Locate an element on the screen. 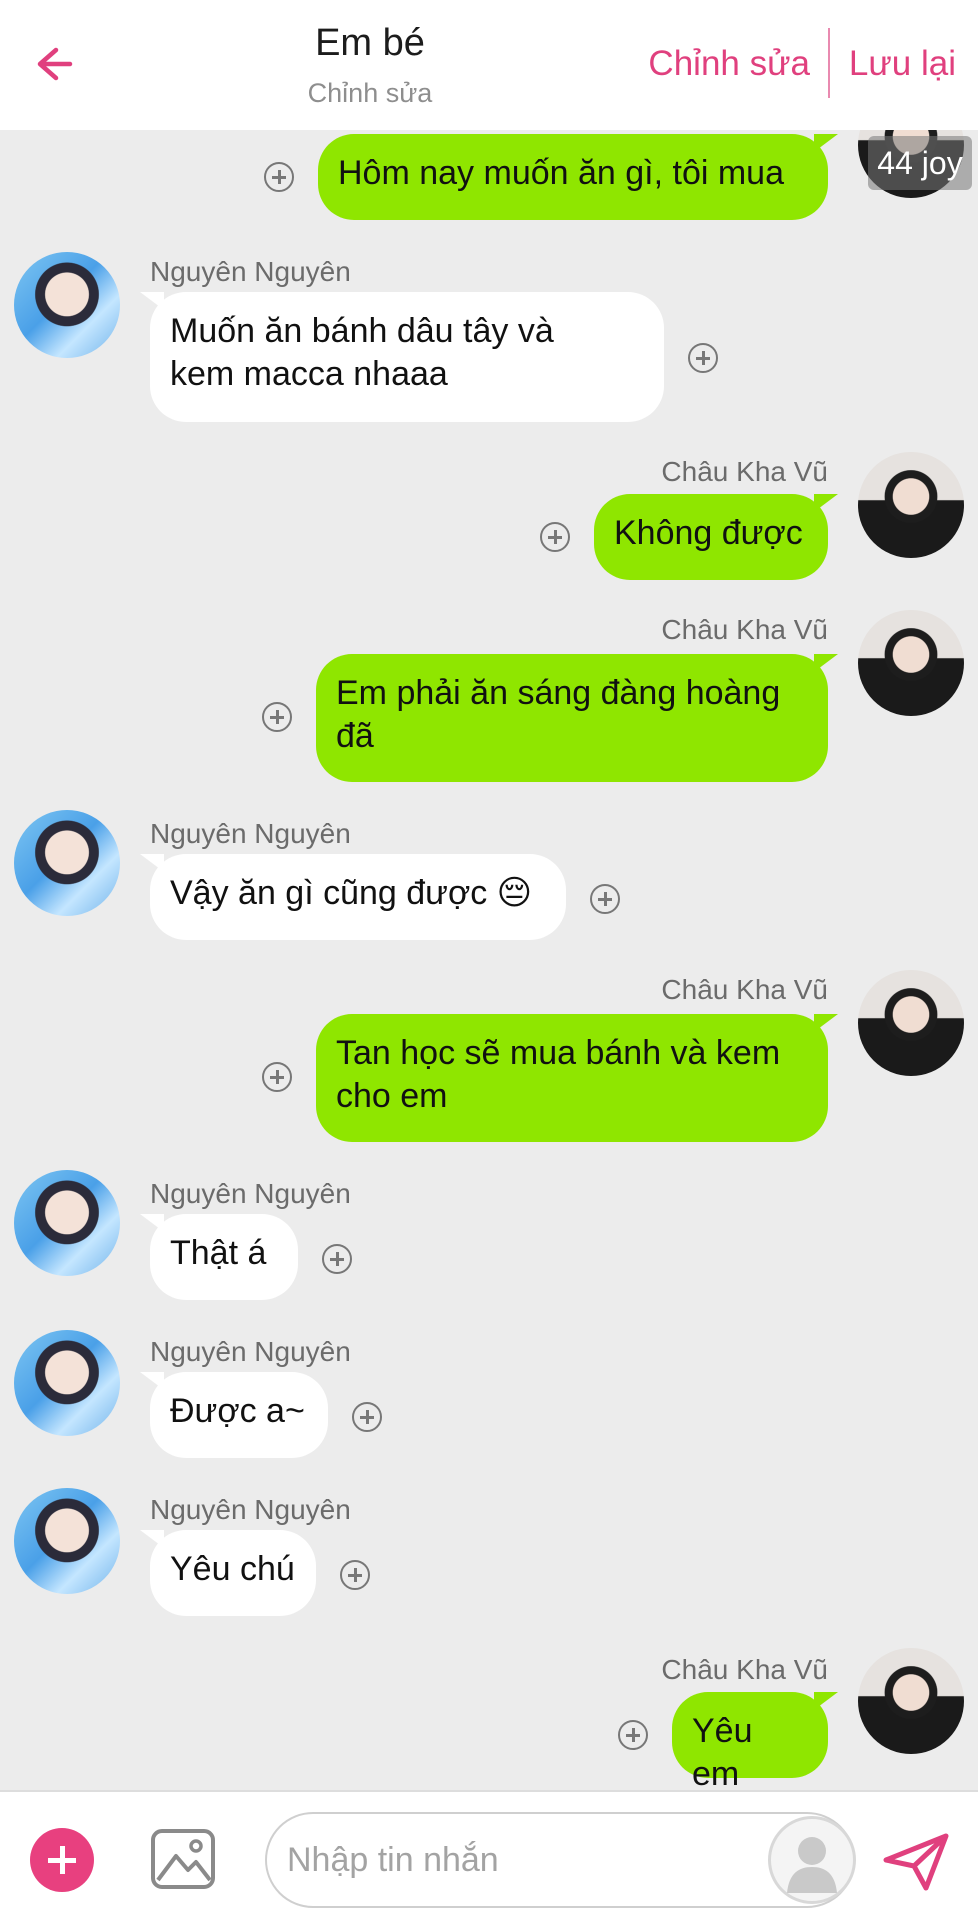 The image size is (978, 1920). message-text-line: Em phải ăn sáng đàng hoàng is located at coordinates (558, 693).